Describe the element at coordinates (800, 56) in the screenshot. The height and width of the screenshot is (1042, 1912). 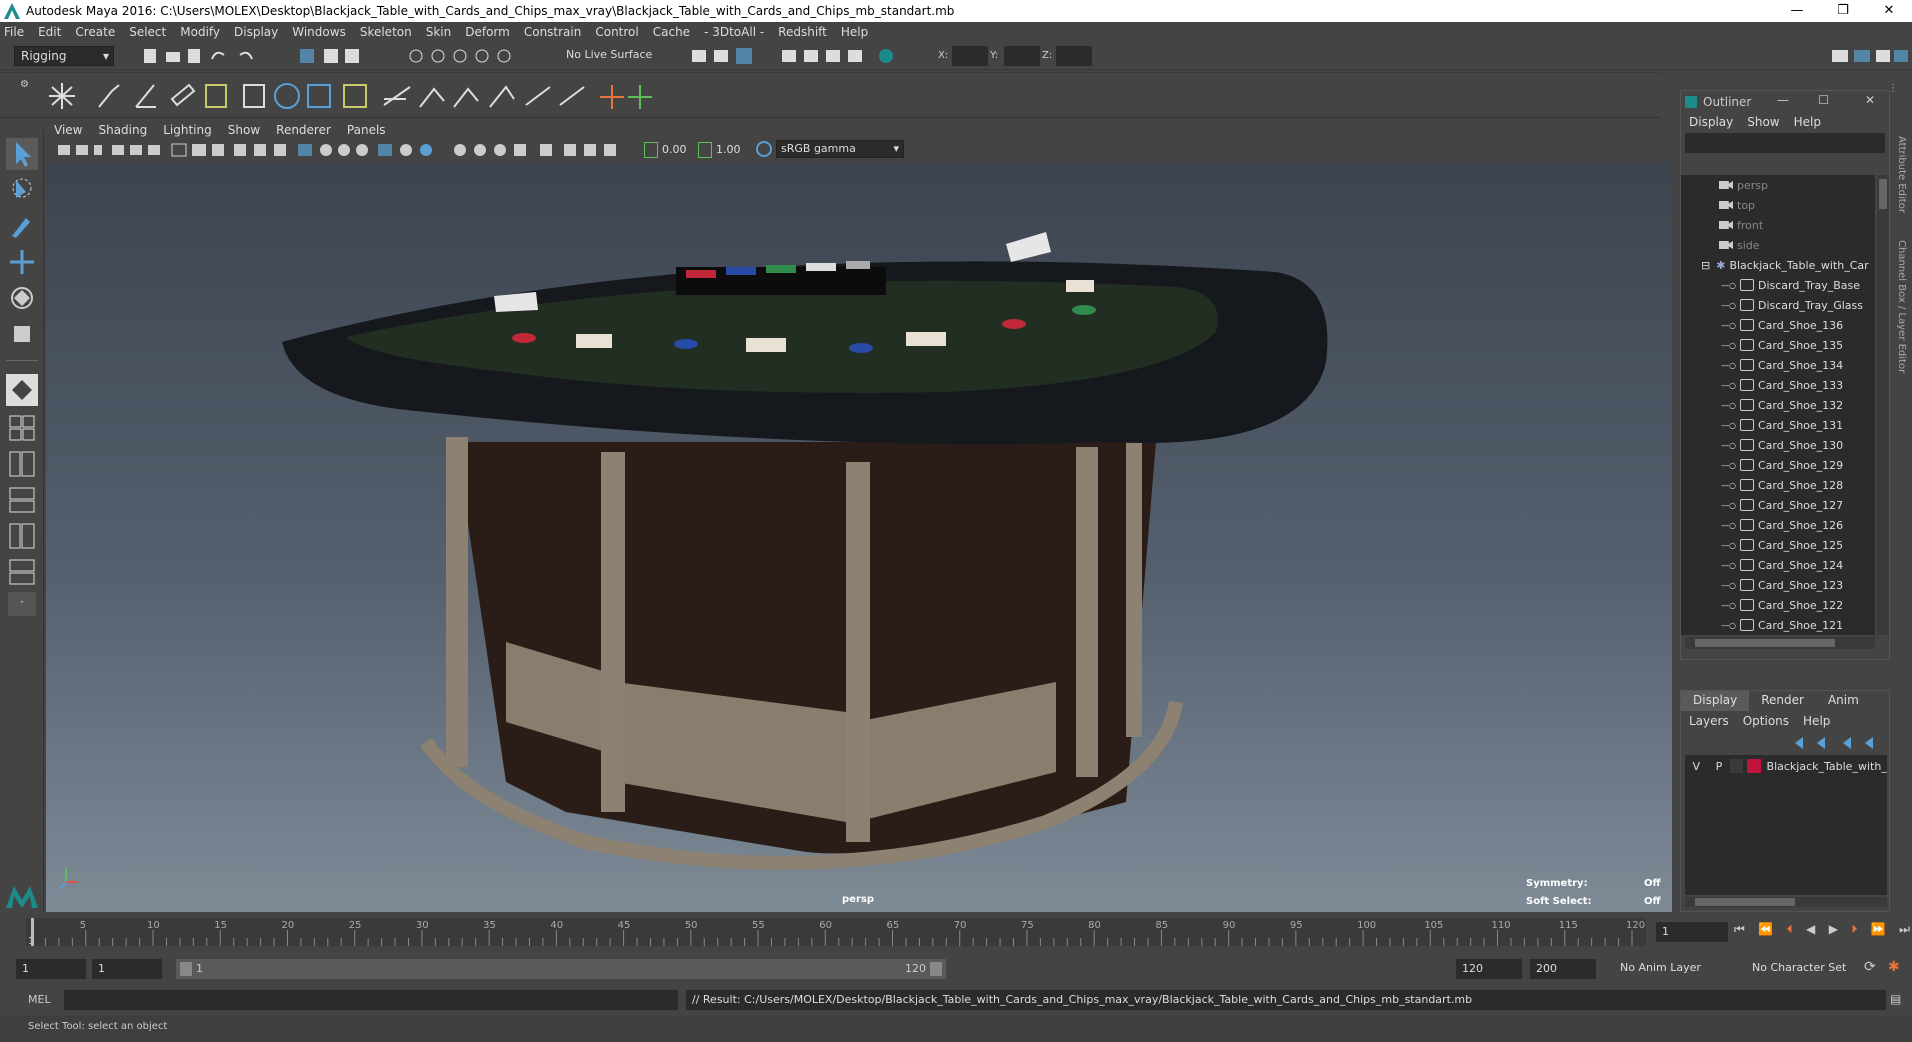
I see `render-icons` at that location.